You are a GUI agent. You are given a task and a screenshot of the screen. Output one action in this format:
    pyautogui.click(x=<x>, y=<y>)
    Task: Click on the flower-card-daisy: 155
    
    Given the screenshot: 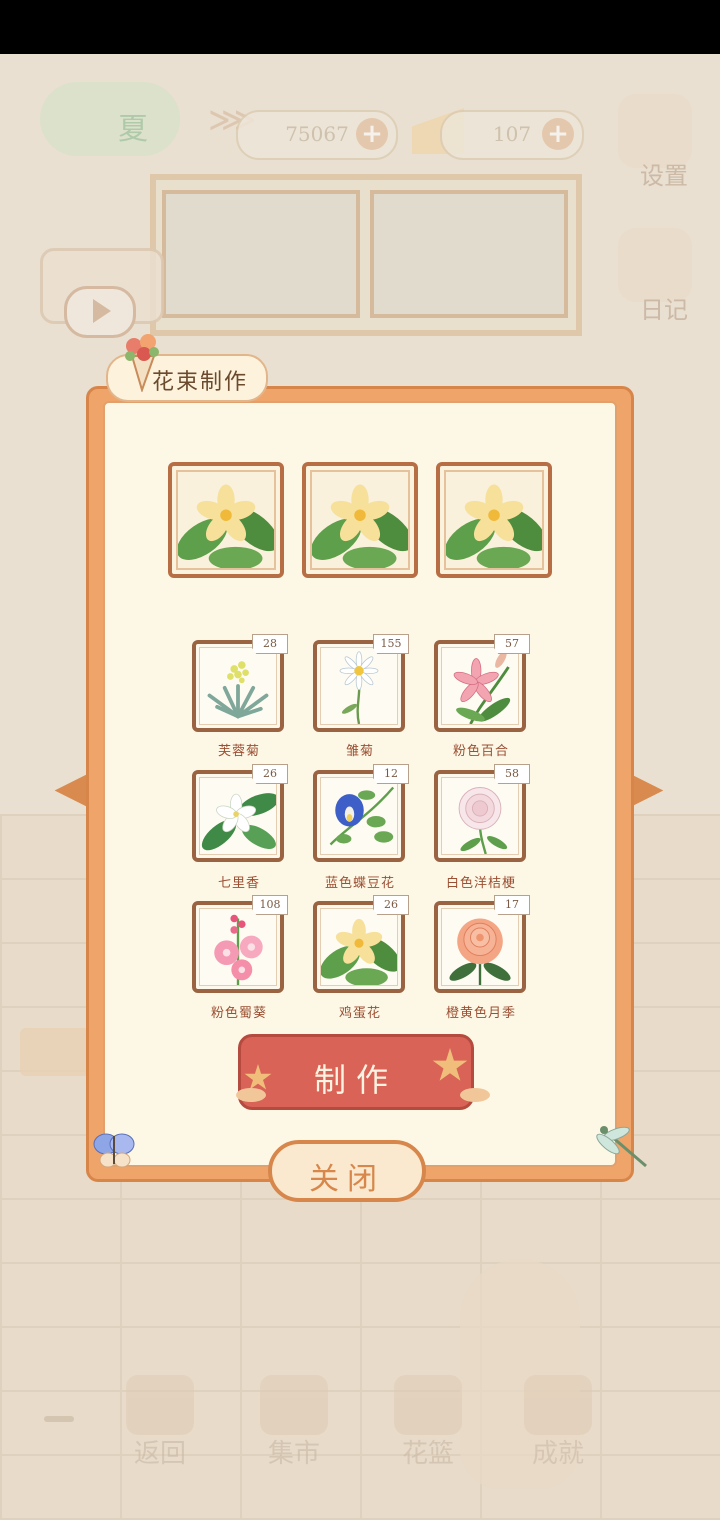 What is the action you would take?
    pyautogui.click(x=361, y=683)
    